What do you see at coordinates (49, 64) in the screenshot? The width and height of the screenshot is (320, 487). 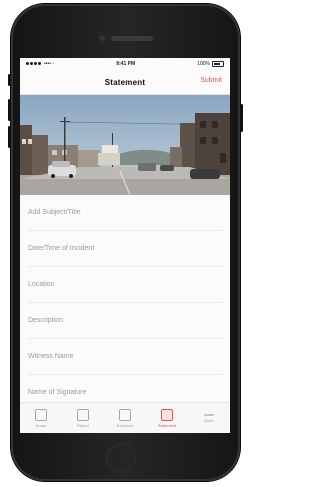 I see `carrier-text: •••• ◦` at bounding box center [49, 64].